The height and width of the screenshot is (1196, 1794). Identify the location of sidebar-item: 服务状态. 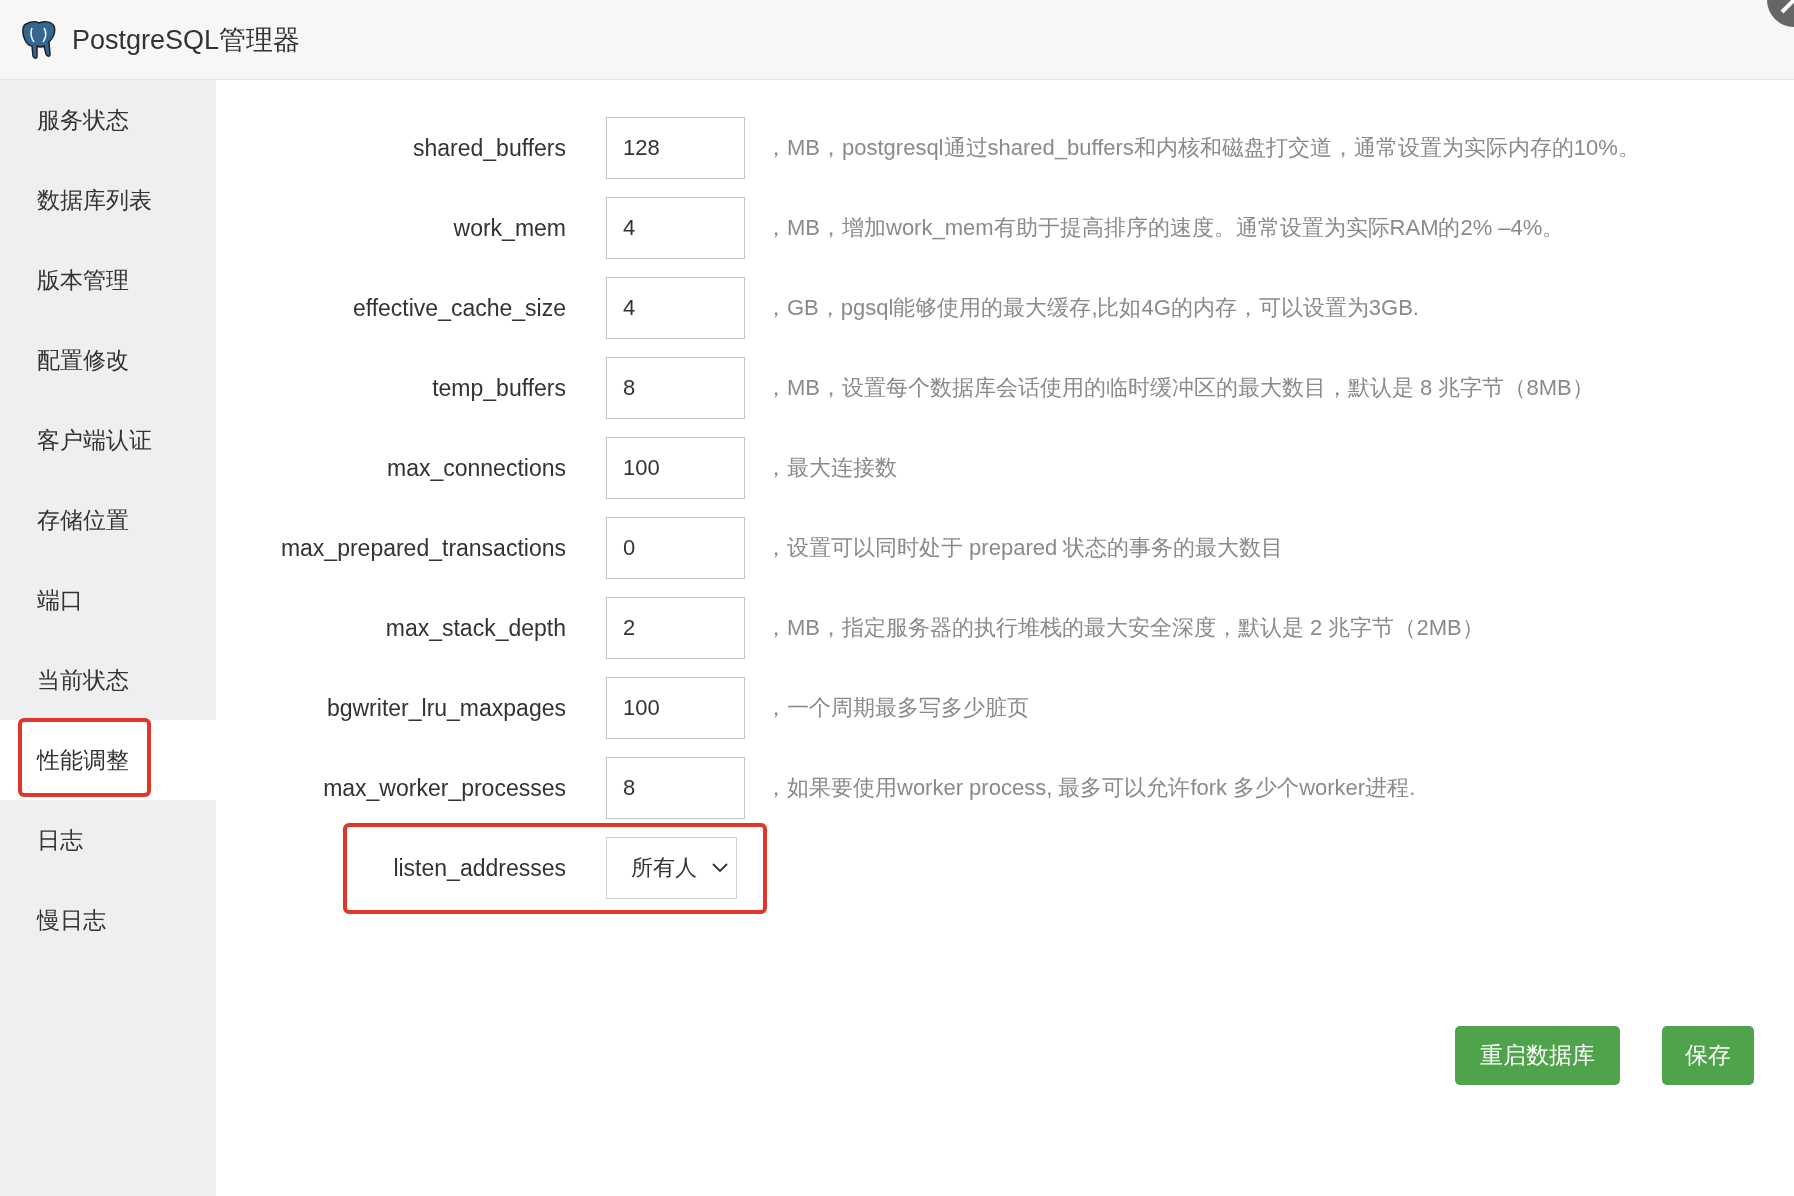
(108, 120).